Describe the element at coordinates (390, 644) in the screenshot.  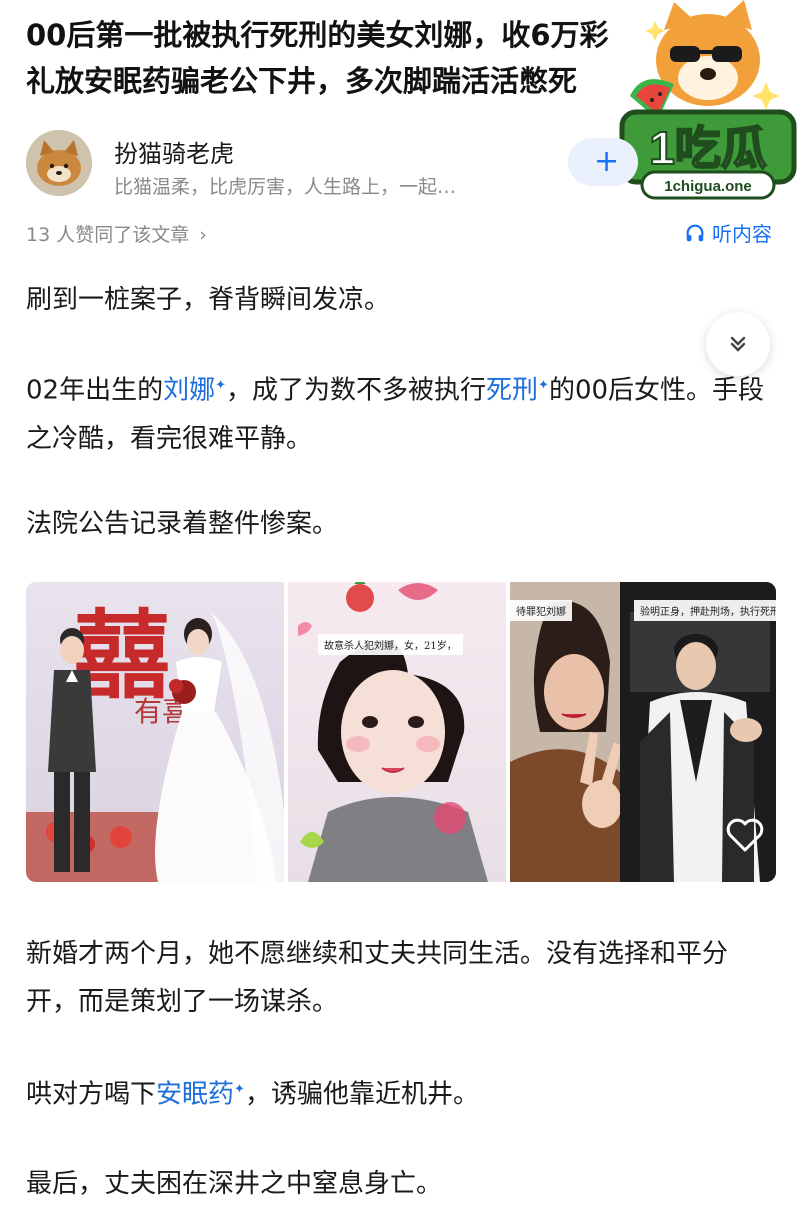
I see `image-caption-1: 故意杀人犯刘娜，女，21岁，` at that location.